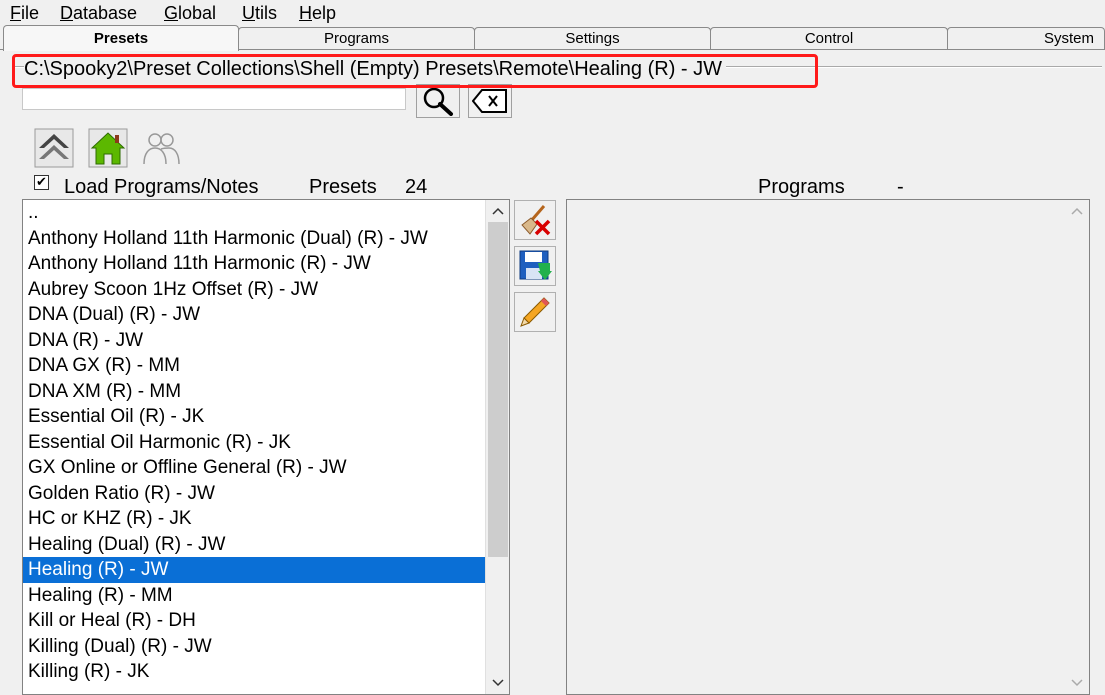 The height and width of the screenshot is (695, 1105). I want to click on list-item: Anthony Holland 11th Harmonic (R) - JW, so click(254, 264).